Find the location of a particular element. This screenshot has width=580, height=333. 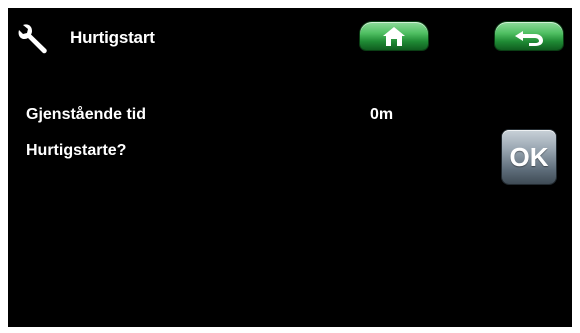

remaining-time-value: 0m is located at coordinates (382, 114).